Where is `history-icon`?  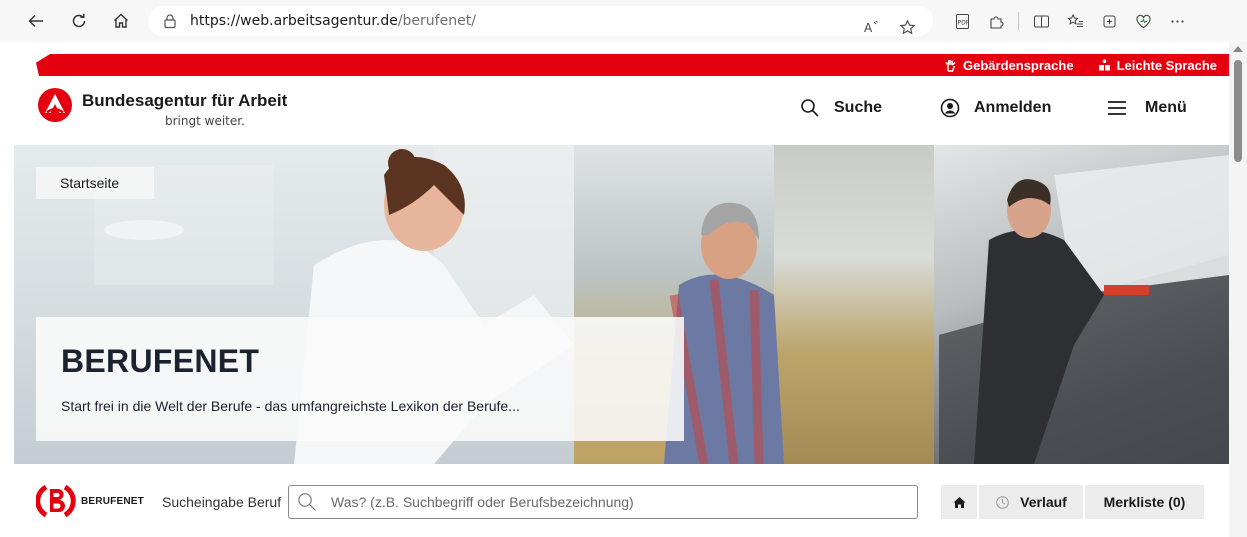
history-icon is located at coordinates (1002, 502).